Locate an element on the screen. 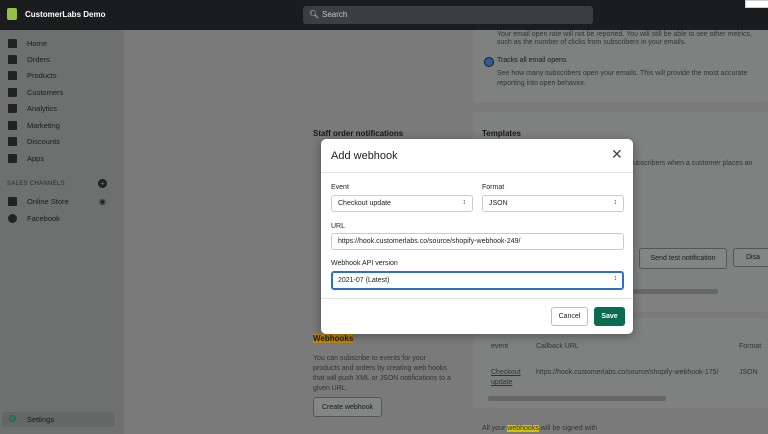 The width and height of the screenshot is (768, 434). shopify-logo is located at coordinates (12, 14).